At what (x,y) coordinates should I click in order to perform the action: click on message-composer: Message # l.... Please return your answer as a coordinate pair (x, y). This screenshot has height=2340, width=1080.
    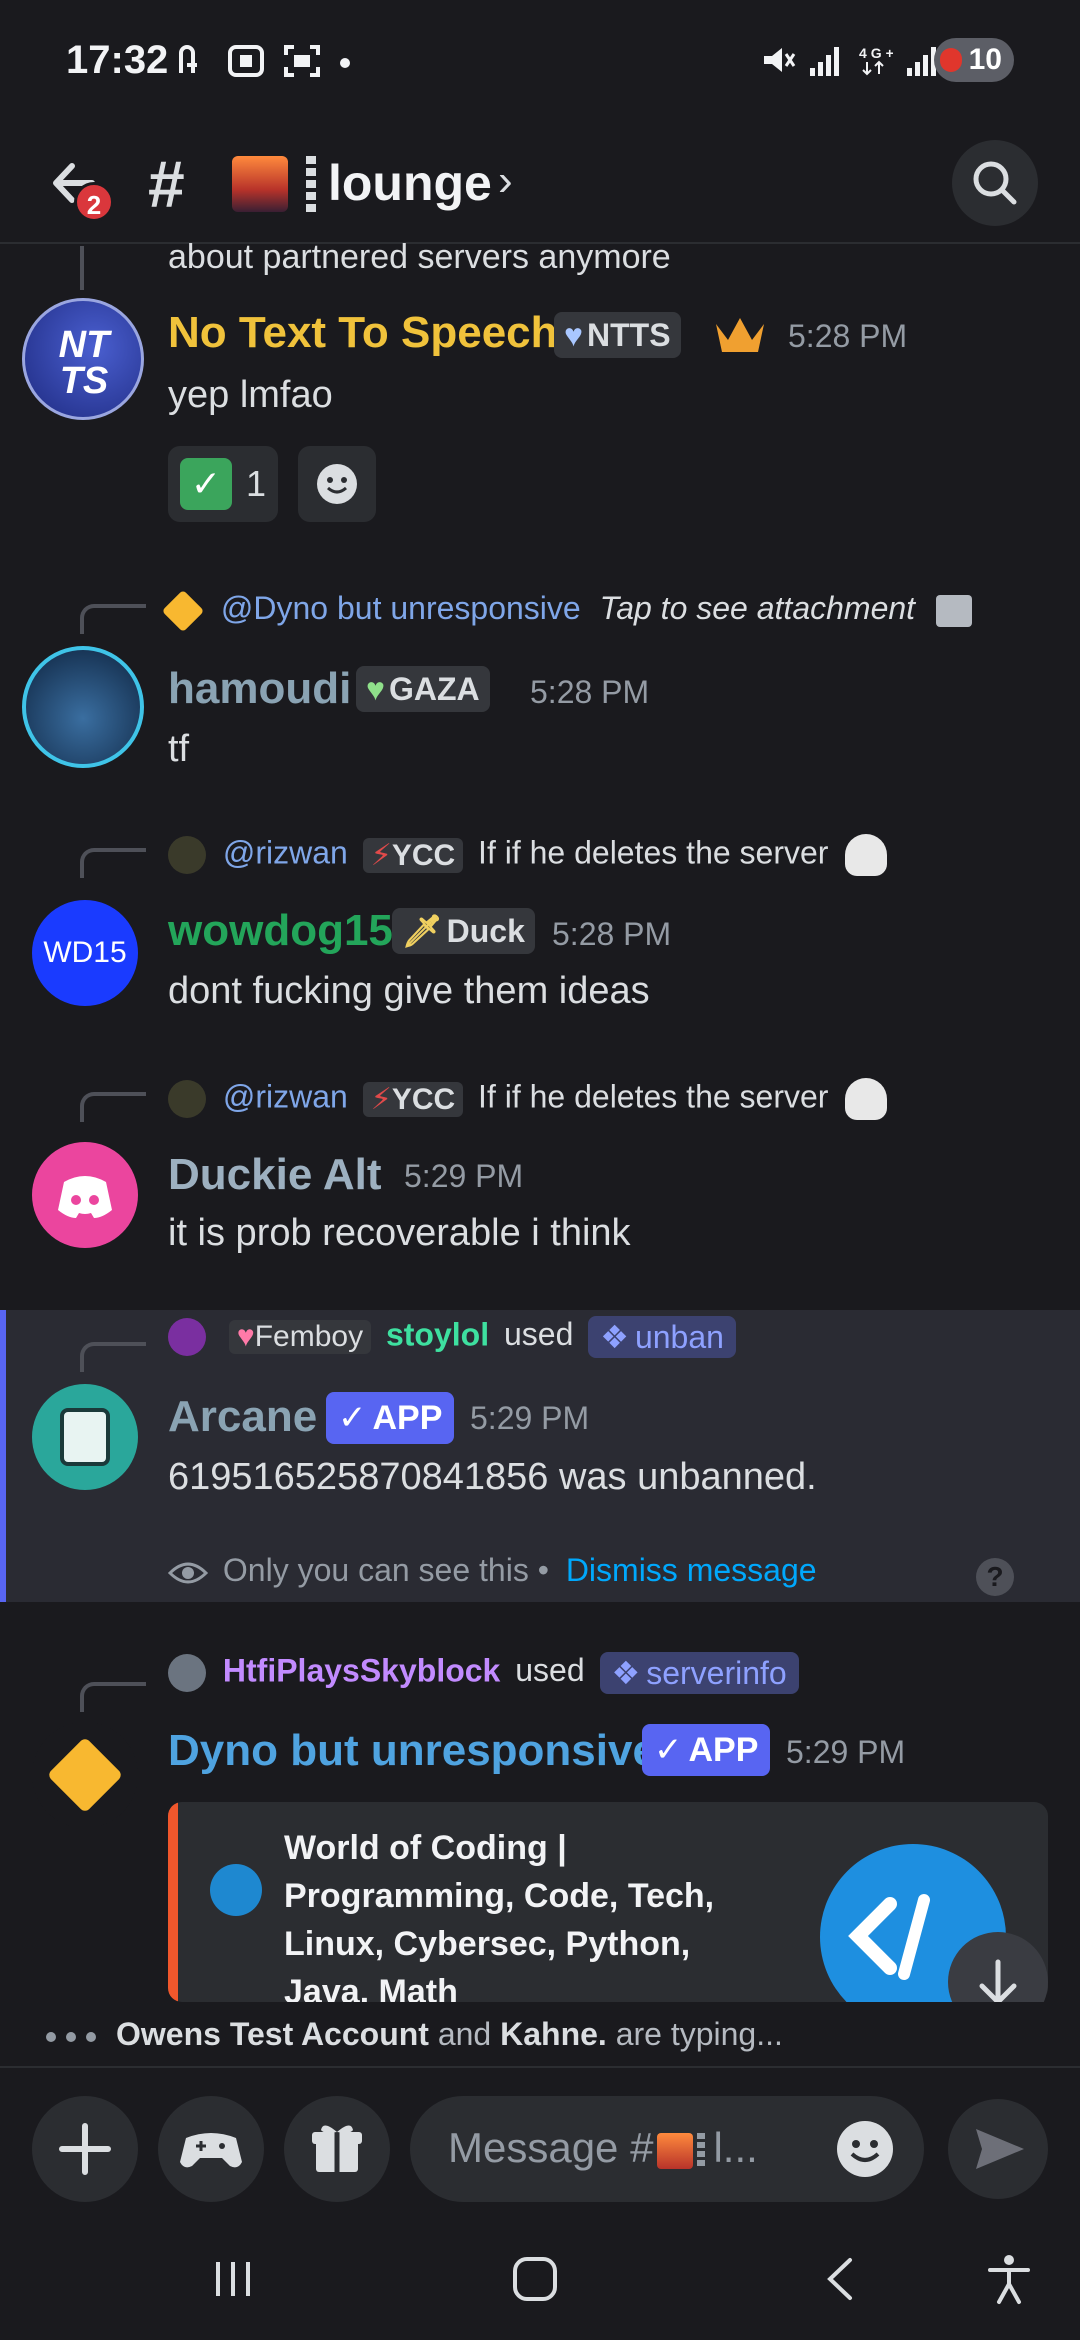
    Looking at the image, I should click on (540, 2141).